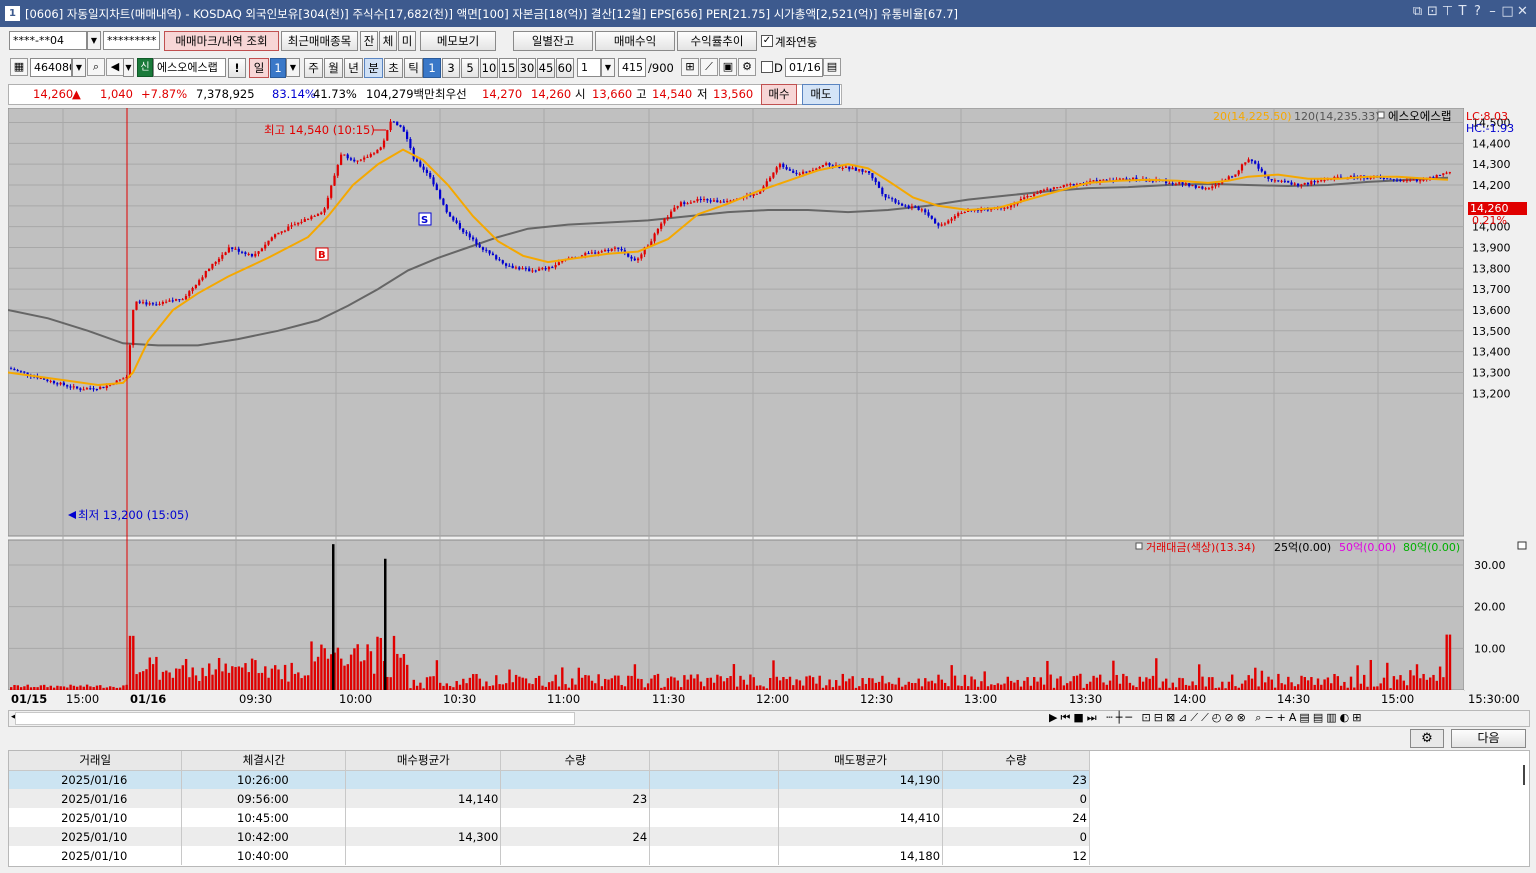  I want to click on table-settings-button: ⚙, so click(1427, 738).